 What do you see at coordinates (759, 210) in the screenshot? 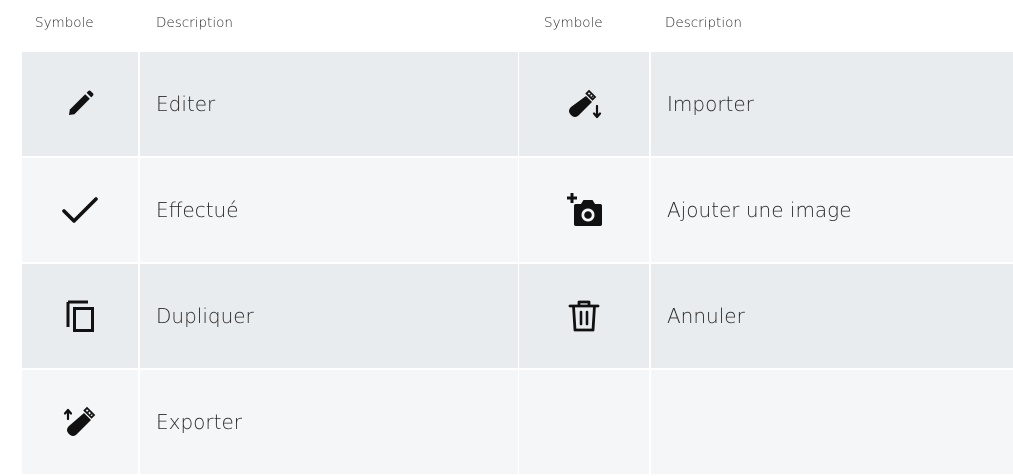
I see `legend-label: Ajouter une image` at bounding box center [759, 210].